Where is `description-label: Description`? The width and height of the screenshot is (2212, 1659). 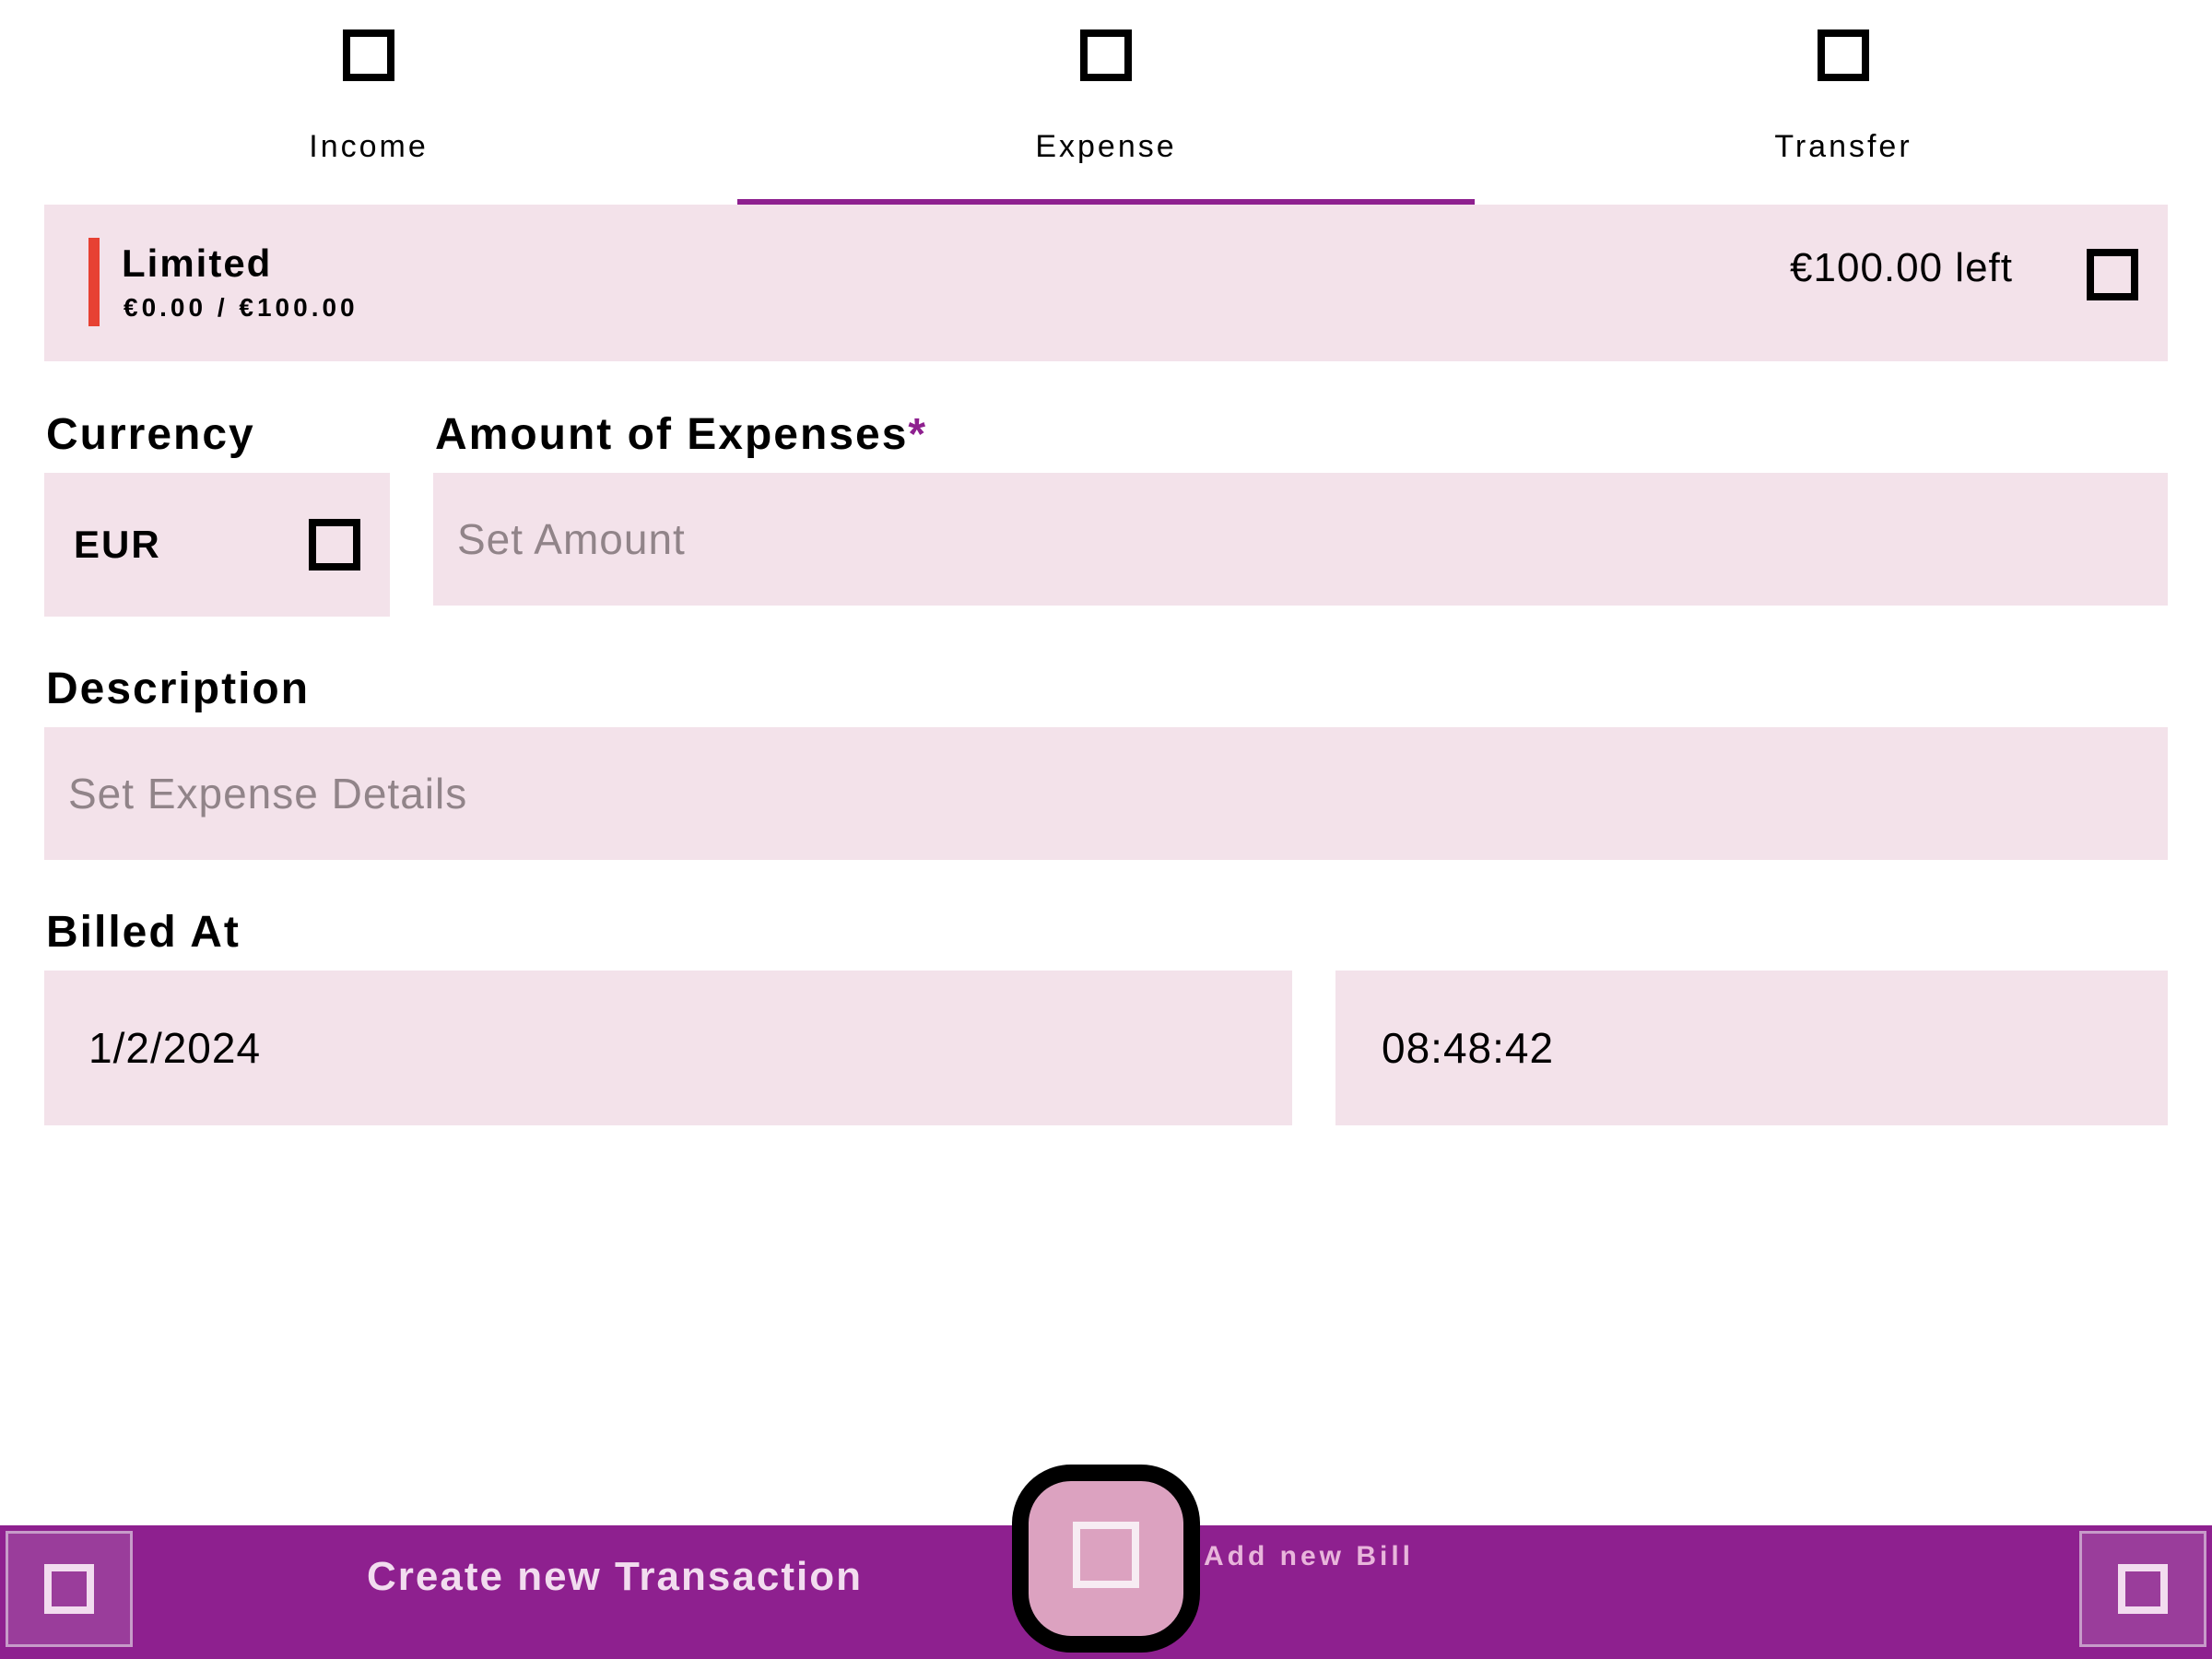
description-label: Description is located at coordinates (178, 689).